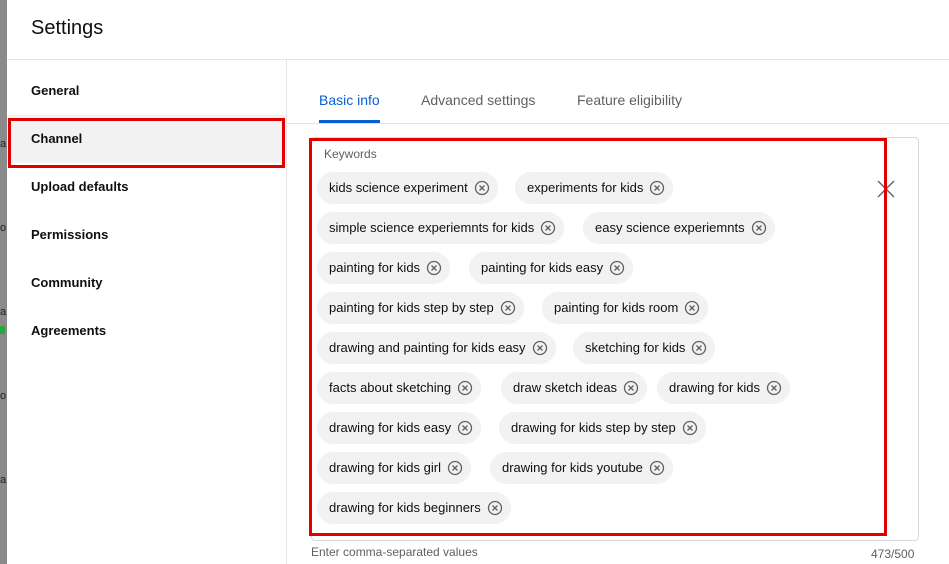  Describe the element at coordinates (478, 30) in the screenshot. I see `dialog-header: Settings` at that location.